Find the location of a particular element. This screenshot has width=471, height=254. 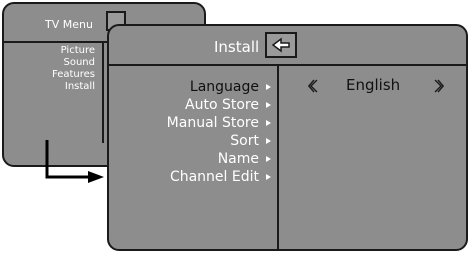

install-item-language: Language is located at coordinates (192, 87).